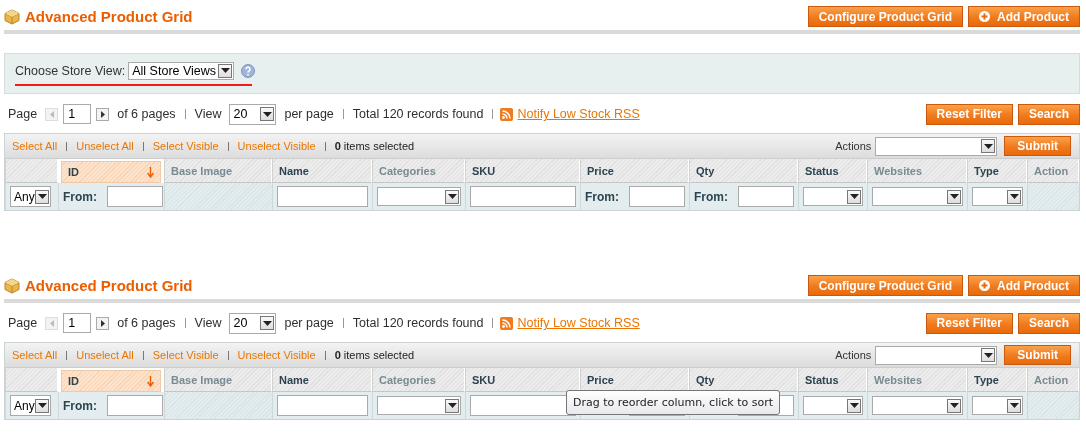 Image resolution: width=1086 pixels, height=433 pixels. I want to click on dropdown: All Store Views, so click(181, 70).